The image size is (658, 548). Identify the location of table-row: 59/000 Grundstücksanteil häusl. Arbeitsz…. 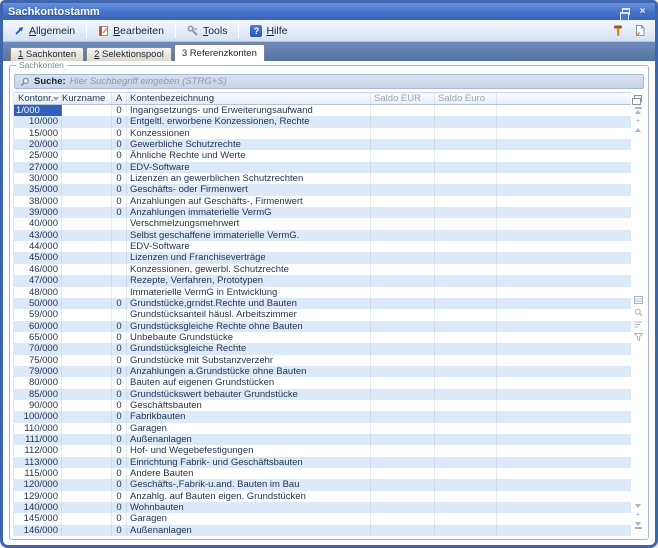
(322, 315).